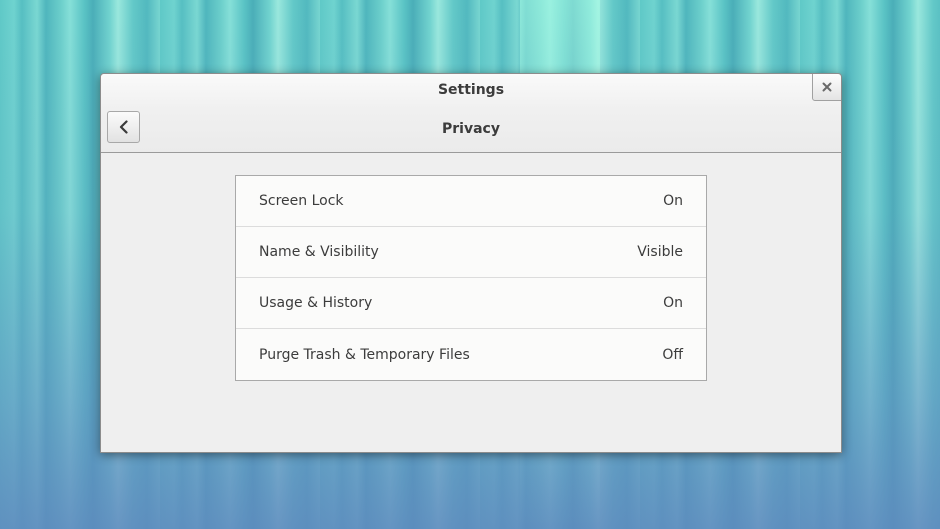 The height and width of the screenshot is (529, 940). What do you see at coordinates (316, 303) in the screenshot?
I see `list-item-label: Usage & History` at bounding box center [316, 303].